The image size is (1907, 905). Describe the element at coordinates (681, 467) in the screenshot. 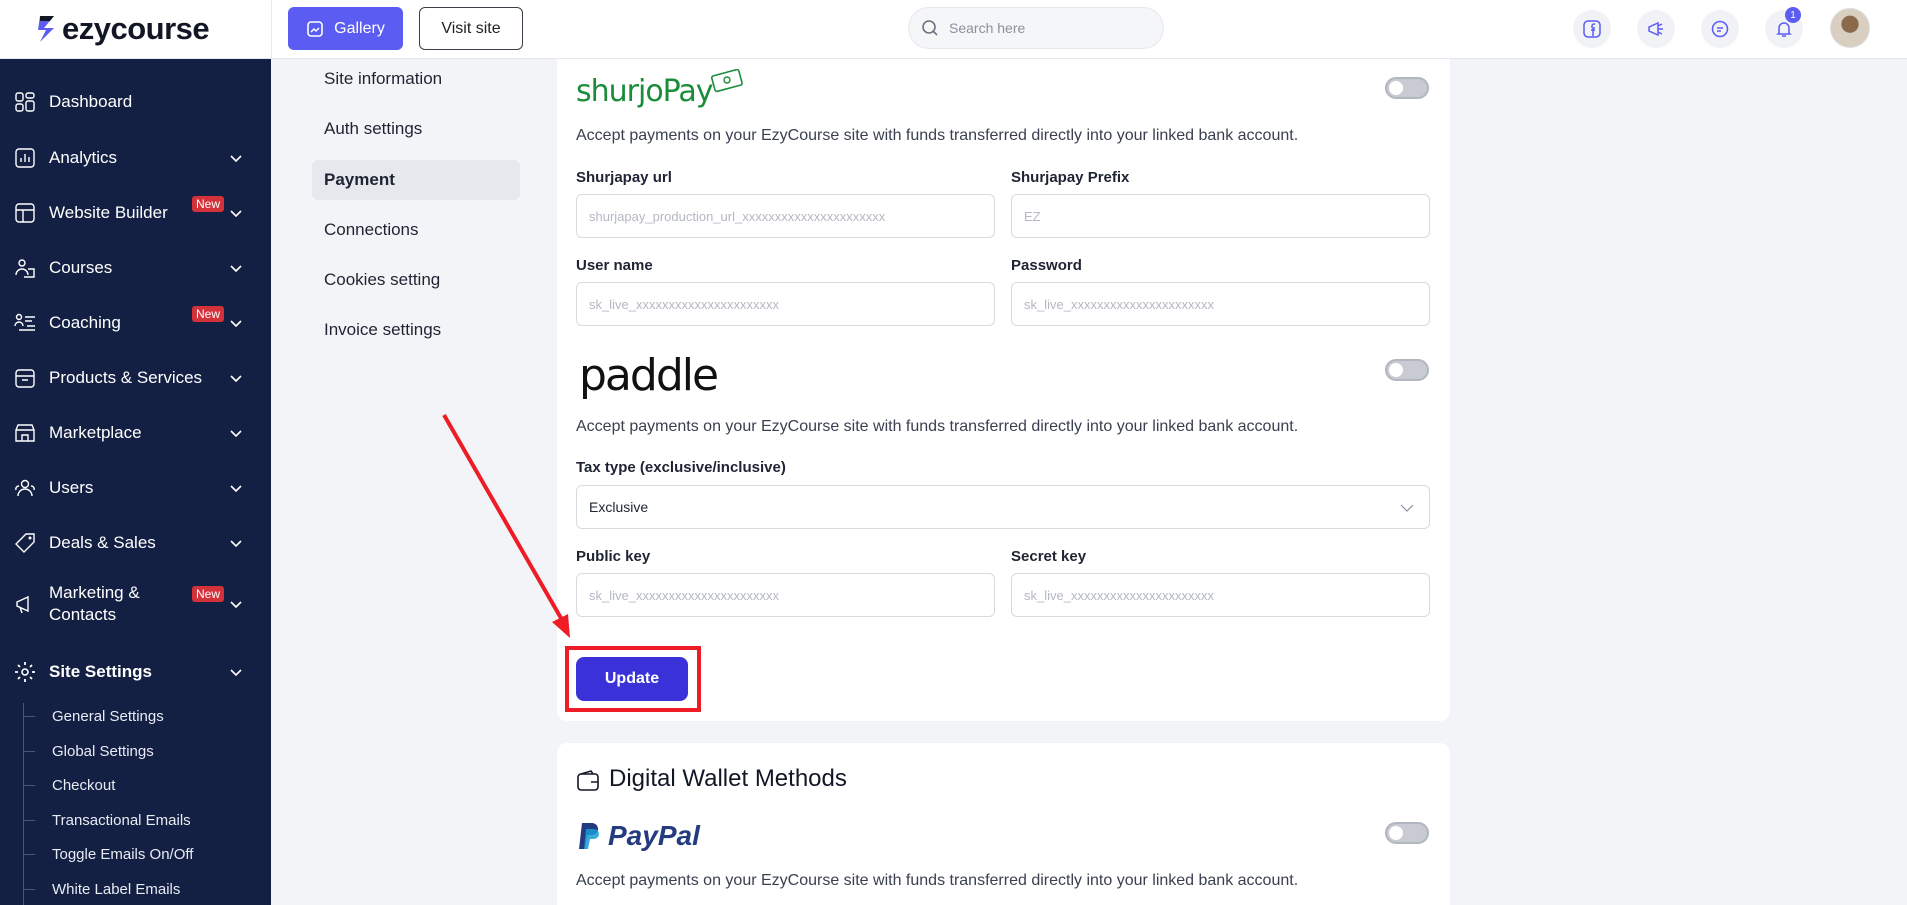

I see `tax-type-label: Tax type (exclusive/inclusive)` at that location.